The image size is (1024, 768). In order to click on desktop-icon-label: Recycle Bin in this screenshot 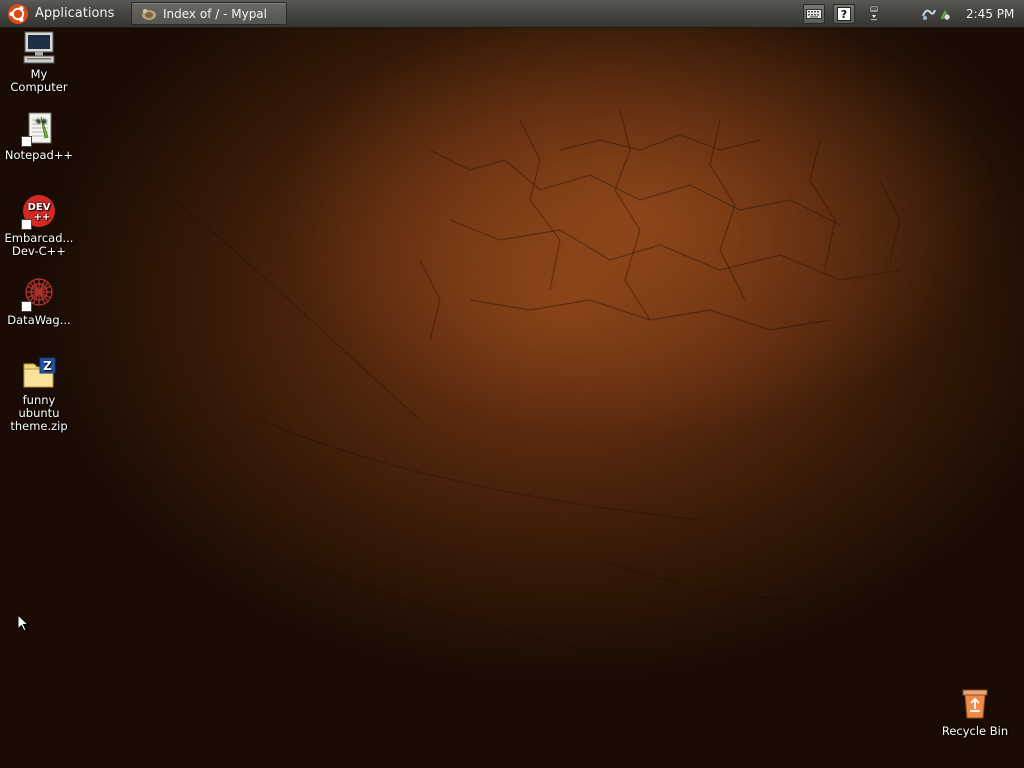, I will do `click(975, 731)`.